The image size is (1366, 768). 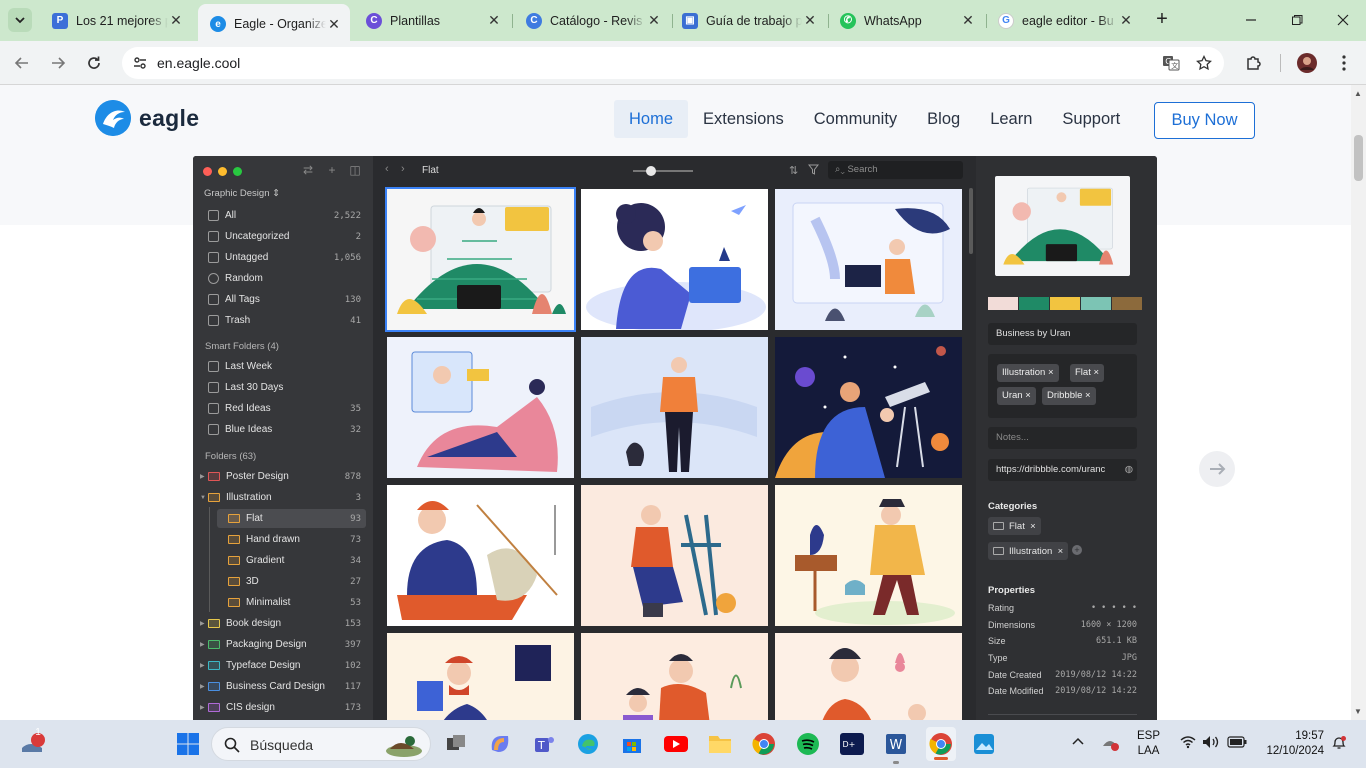 What do you see at coordinates (808, 744) in the screenshot?
I see `spotify-button` at bounding box center [808, 744].